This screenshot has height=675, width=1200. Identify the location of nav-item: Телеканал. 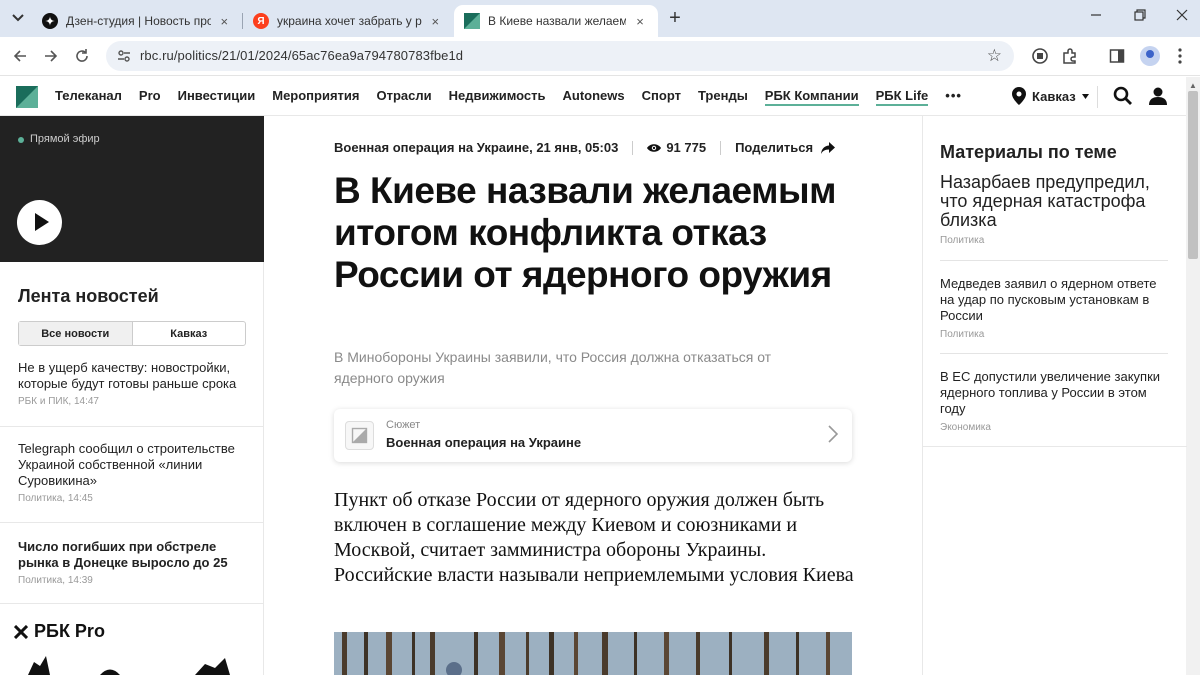
(88, 97).